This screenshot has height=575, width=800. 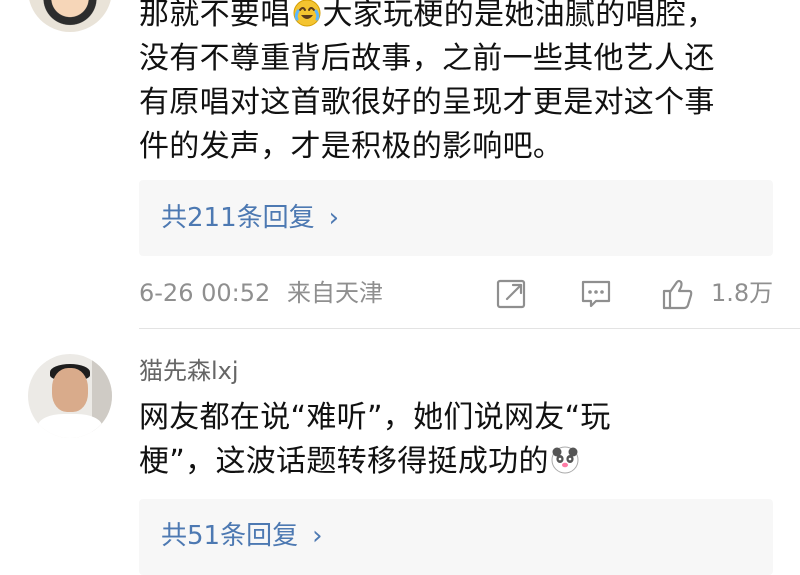 What do you see at coordinates (512, 294) in the screenshot?
I see `share-icon` at bounding box center [512, 294].